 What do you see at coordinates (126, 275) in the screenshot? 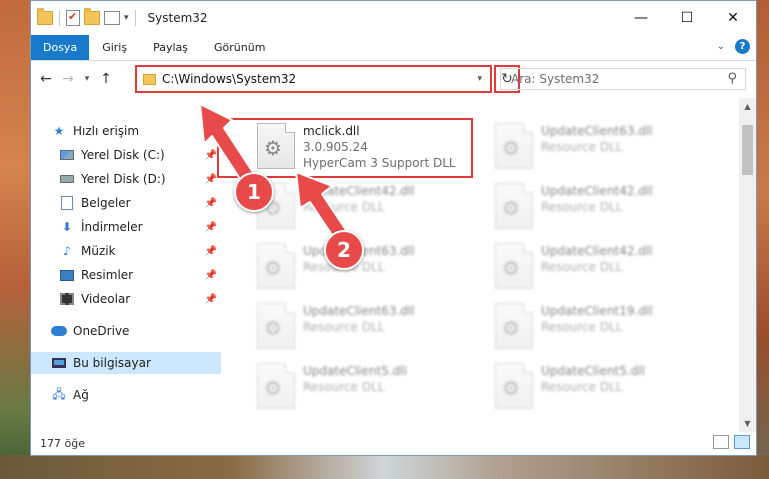
I see `nav-item-pictures: Resimler 📌` at bounding box center [126, 275].